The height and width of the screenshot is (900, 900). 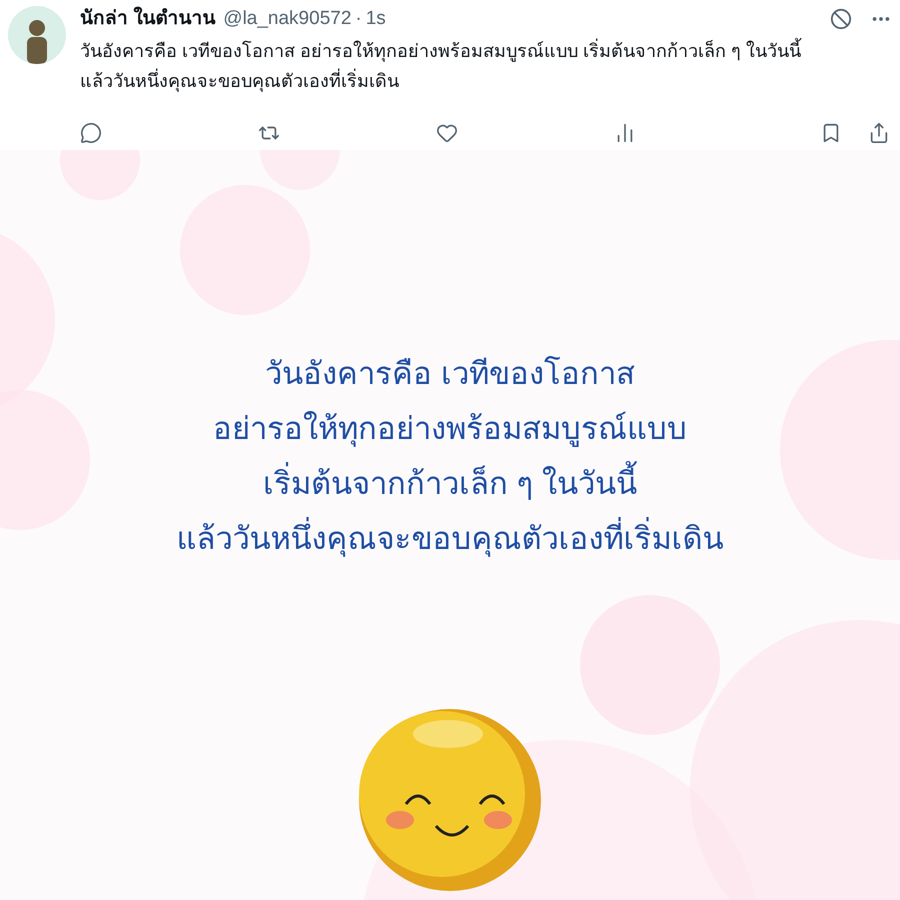 What do you see at coordinates (376, 19) in the screenshot?
I see `post-time: 1s` at bounding box center [376, 19].